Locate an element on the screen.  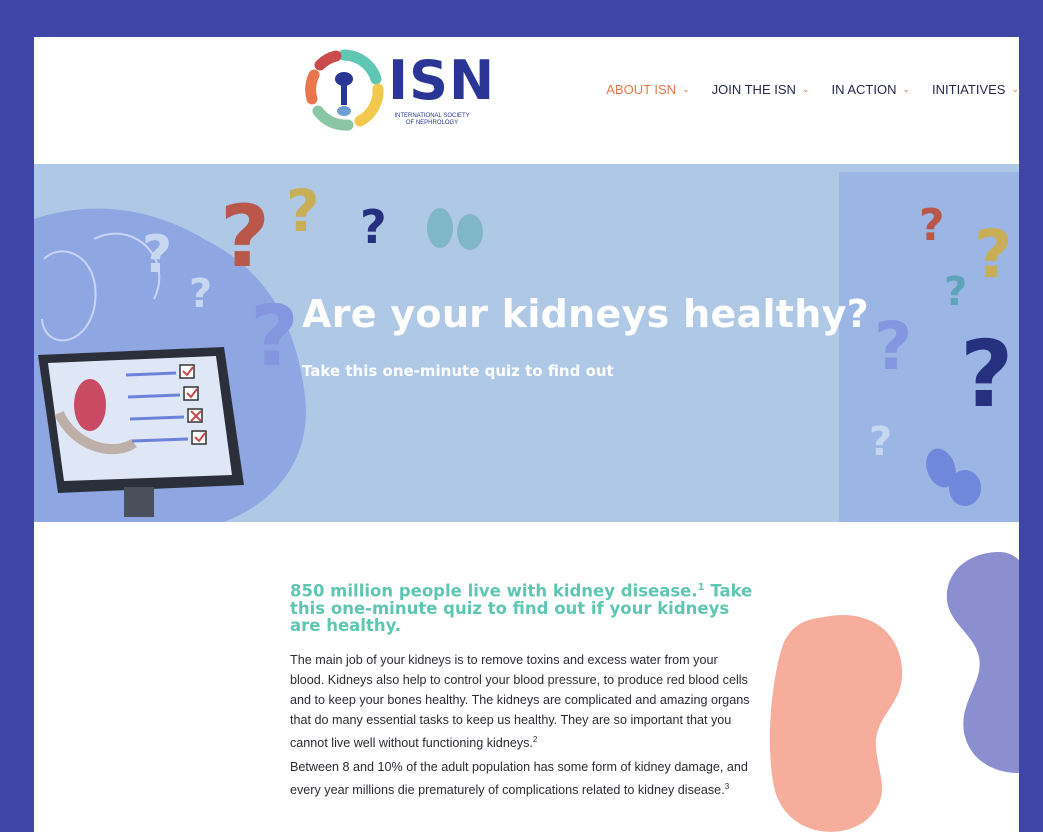
nav-item-join-the-isn: JOIN THE ISN ⌄ is located at coordinates (761, 89).